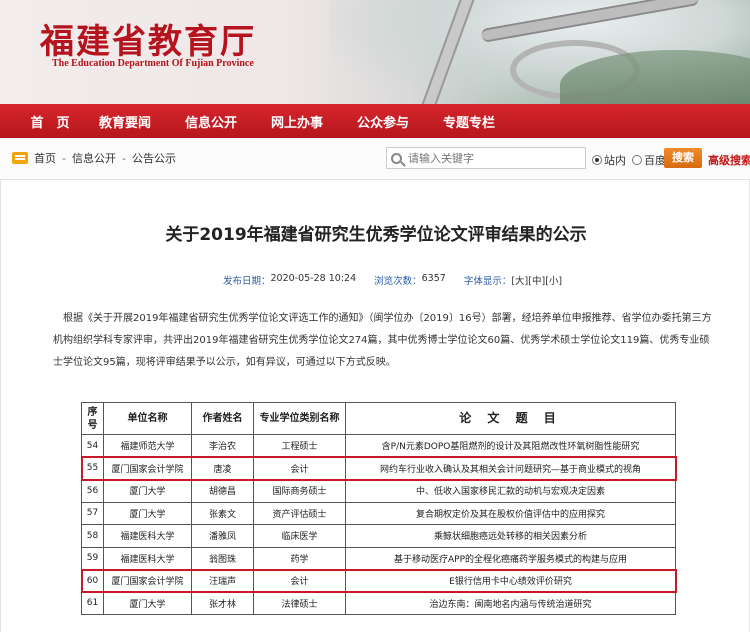 The height and width of the screenshot is (632, 750). What do you see at coordinates (729, 160) in the screenshot?
I see `advanced-search-link: 高级搜索` at bounding box center [729, 160].